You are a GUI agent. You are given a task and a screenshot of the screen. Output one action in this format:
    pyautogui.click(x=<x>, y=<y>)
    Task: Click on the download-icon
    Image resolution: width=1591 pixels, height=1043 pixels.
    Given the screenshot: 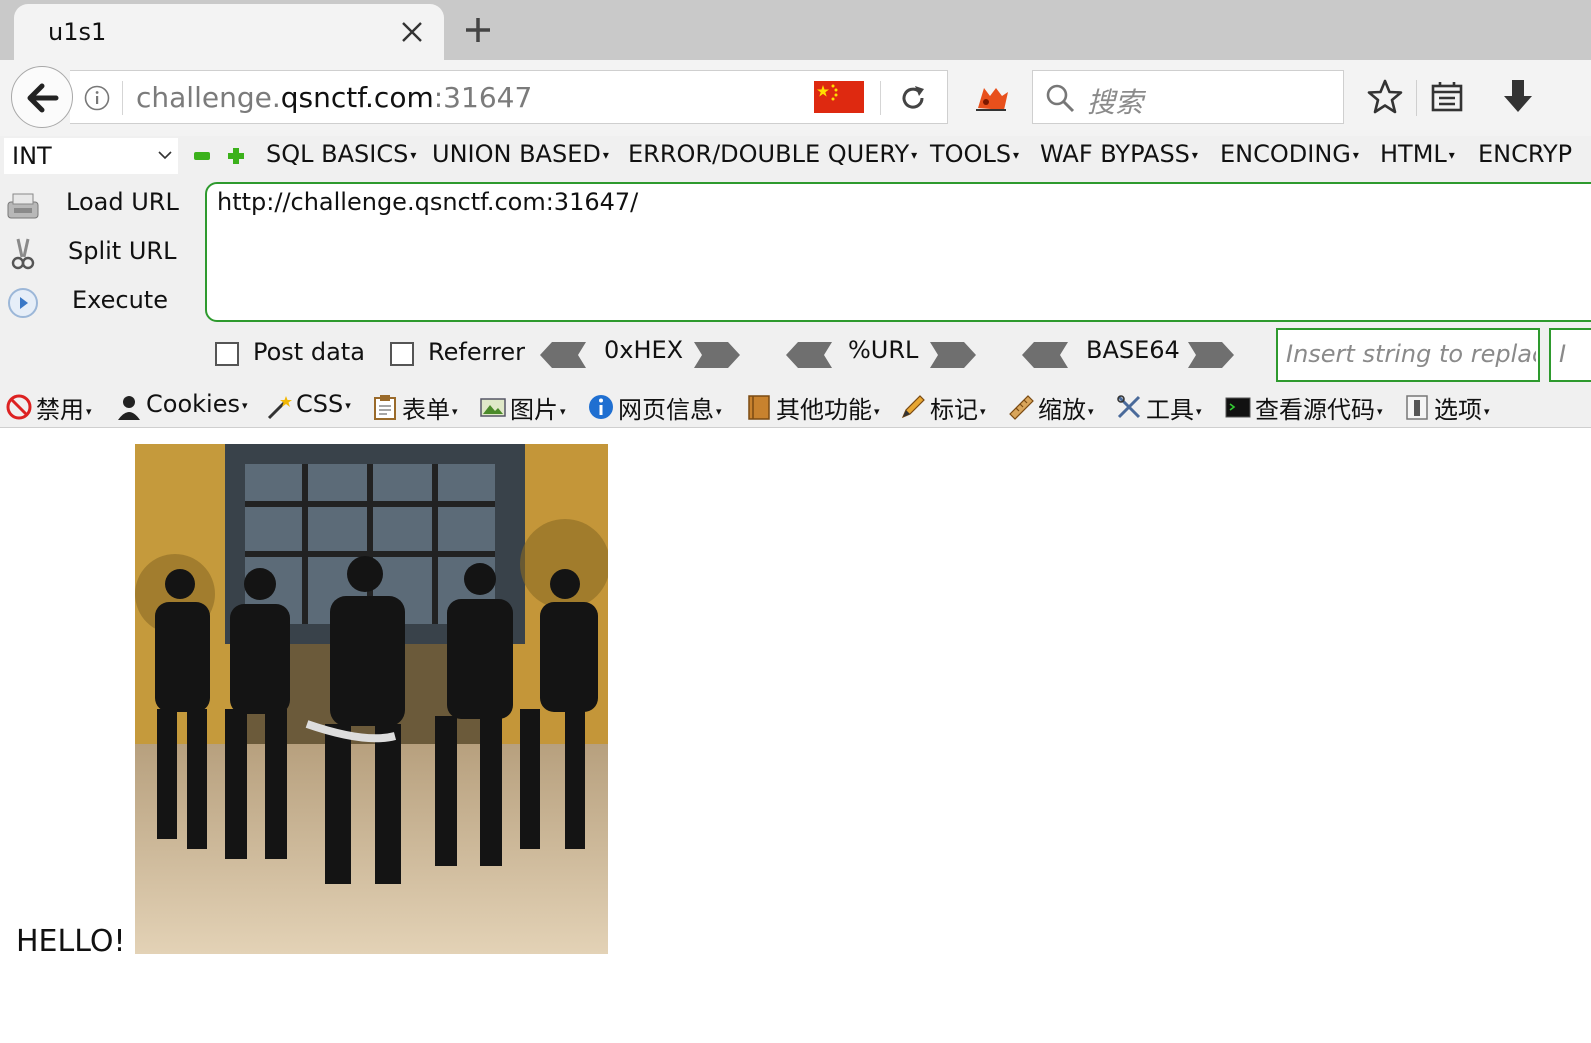 What is the action you would take?
    pyautogui.click(x=1518, y=97)
    